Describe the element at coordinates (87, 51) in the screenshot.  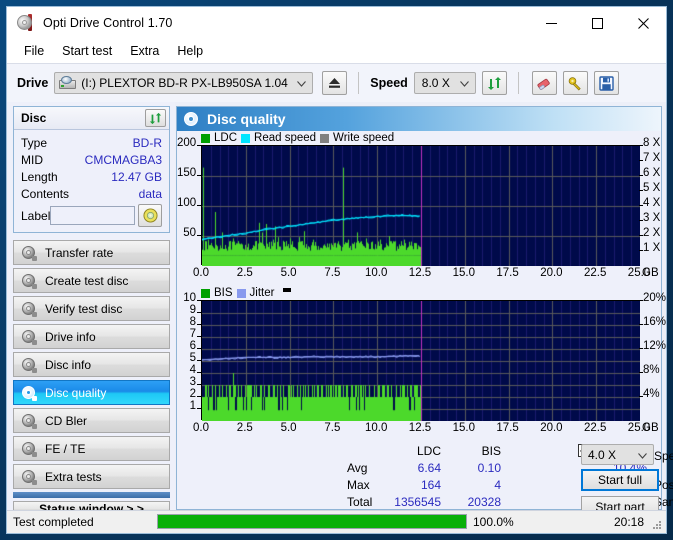
I see `menu-start-test: Start test` at that location.